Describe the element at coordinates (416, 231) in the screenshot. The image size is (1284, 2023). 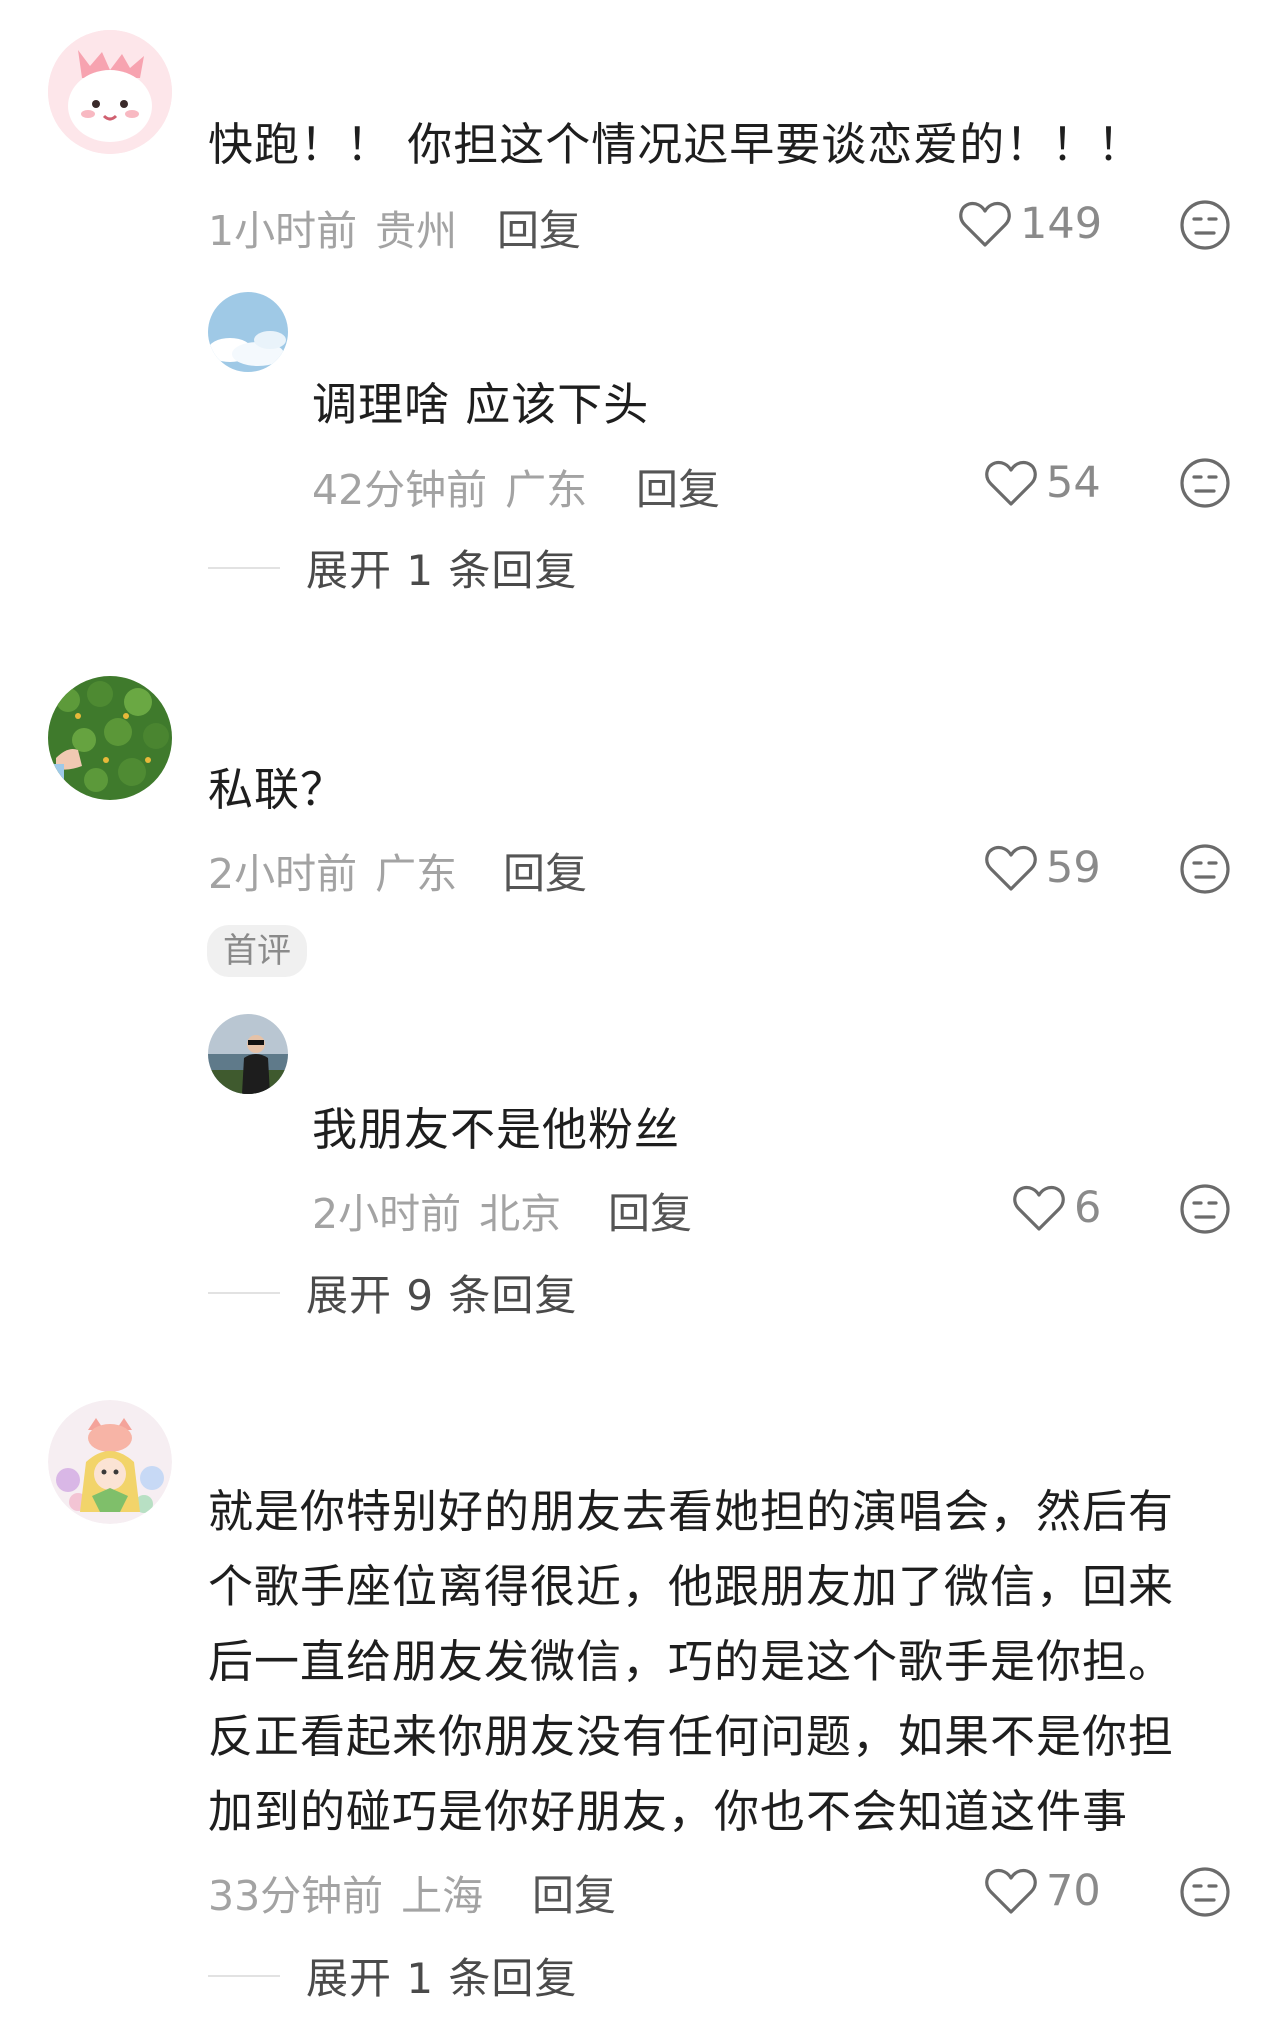
I see `comment-location: 贵州` at that location.